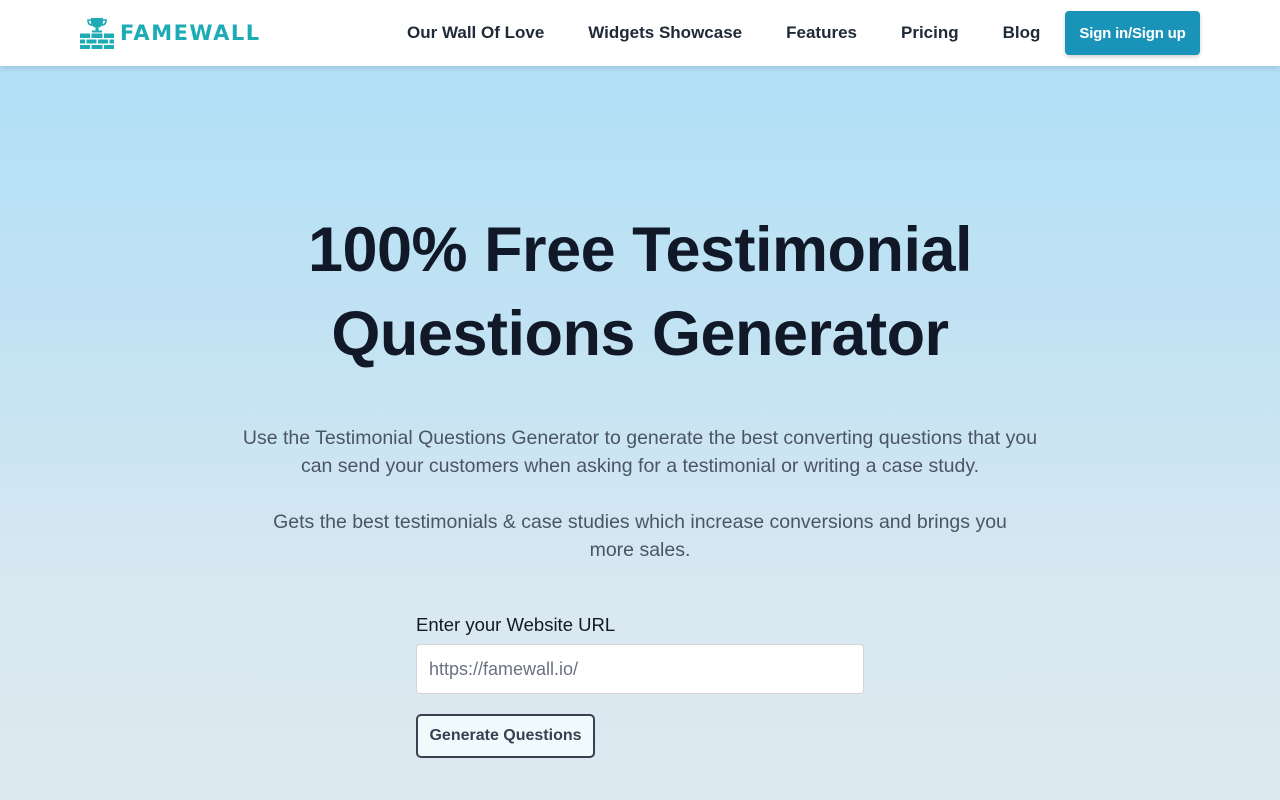  Describe the element at coordinates (505, 736) in the screenshot. I see `generate-questions-button: Generate Questions` at that location.